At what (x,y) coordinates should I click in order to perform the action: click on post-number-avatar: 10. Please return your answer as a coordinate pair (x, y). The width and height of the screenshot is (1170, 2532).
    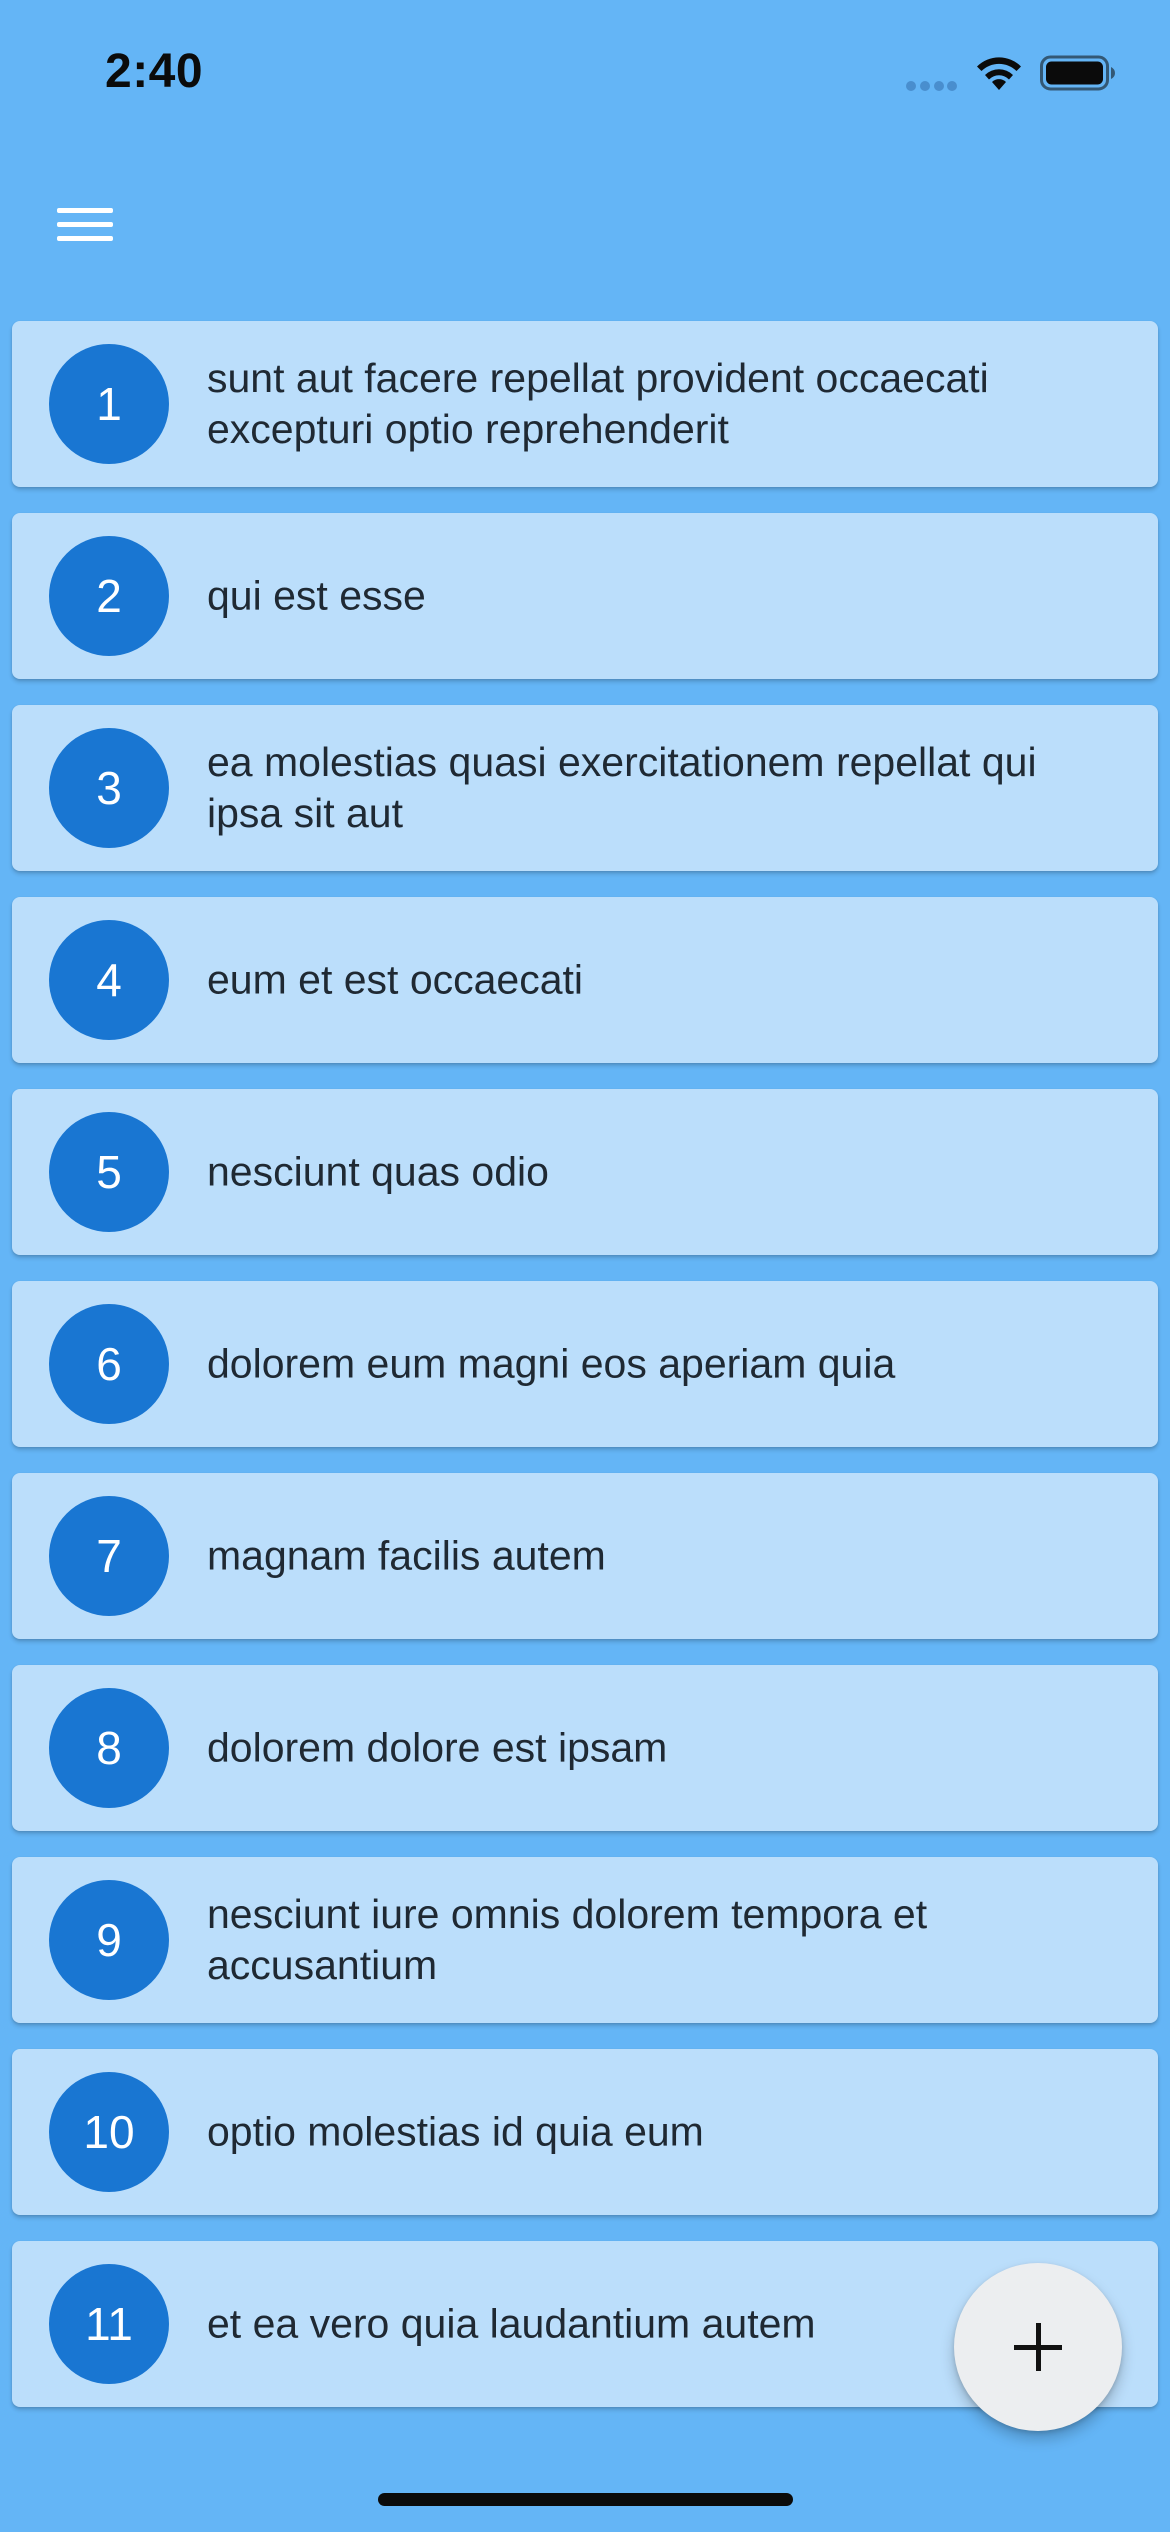
    Looking at the image, I should click on (109, 2132).